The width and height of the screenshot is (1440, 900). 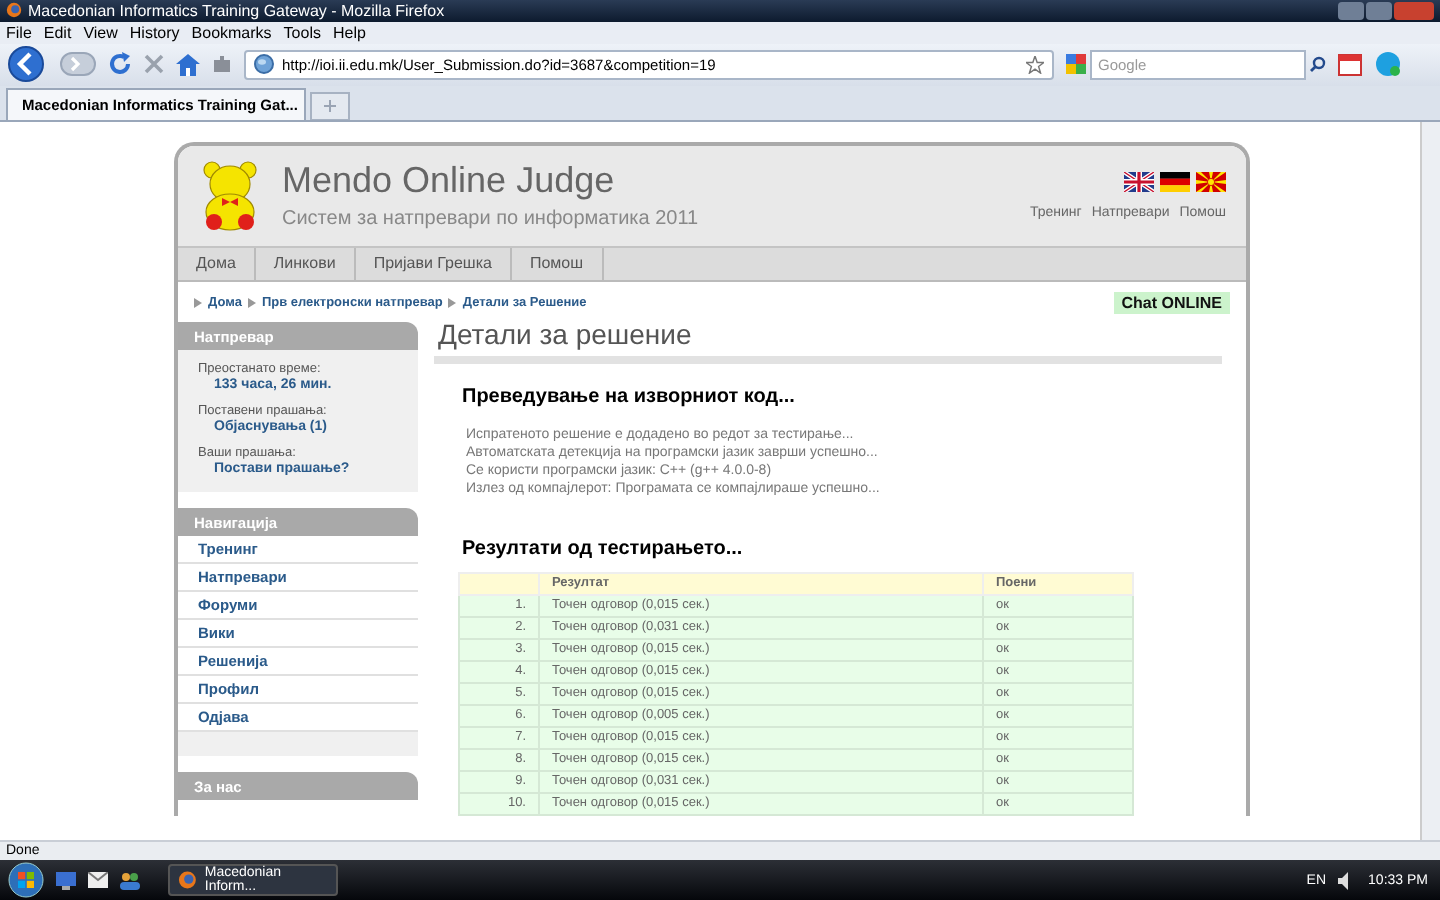 What do you see at coordinates (78, 64) in the screenshot?
I see `forward-icon` at bounding box center [78, 64].